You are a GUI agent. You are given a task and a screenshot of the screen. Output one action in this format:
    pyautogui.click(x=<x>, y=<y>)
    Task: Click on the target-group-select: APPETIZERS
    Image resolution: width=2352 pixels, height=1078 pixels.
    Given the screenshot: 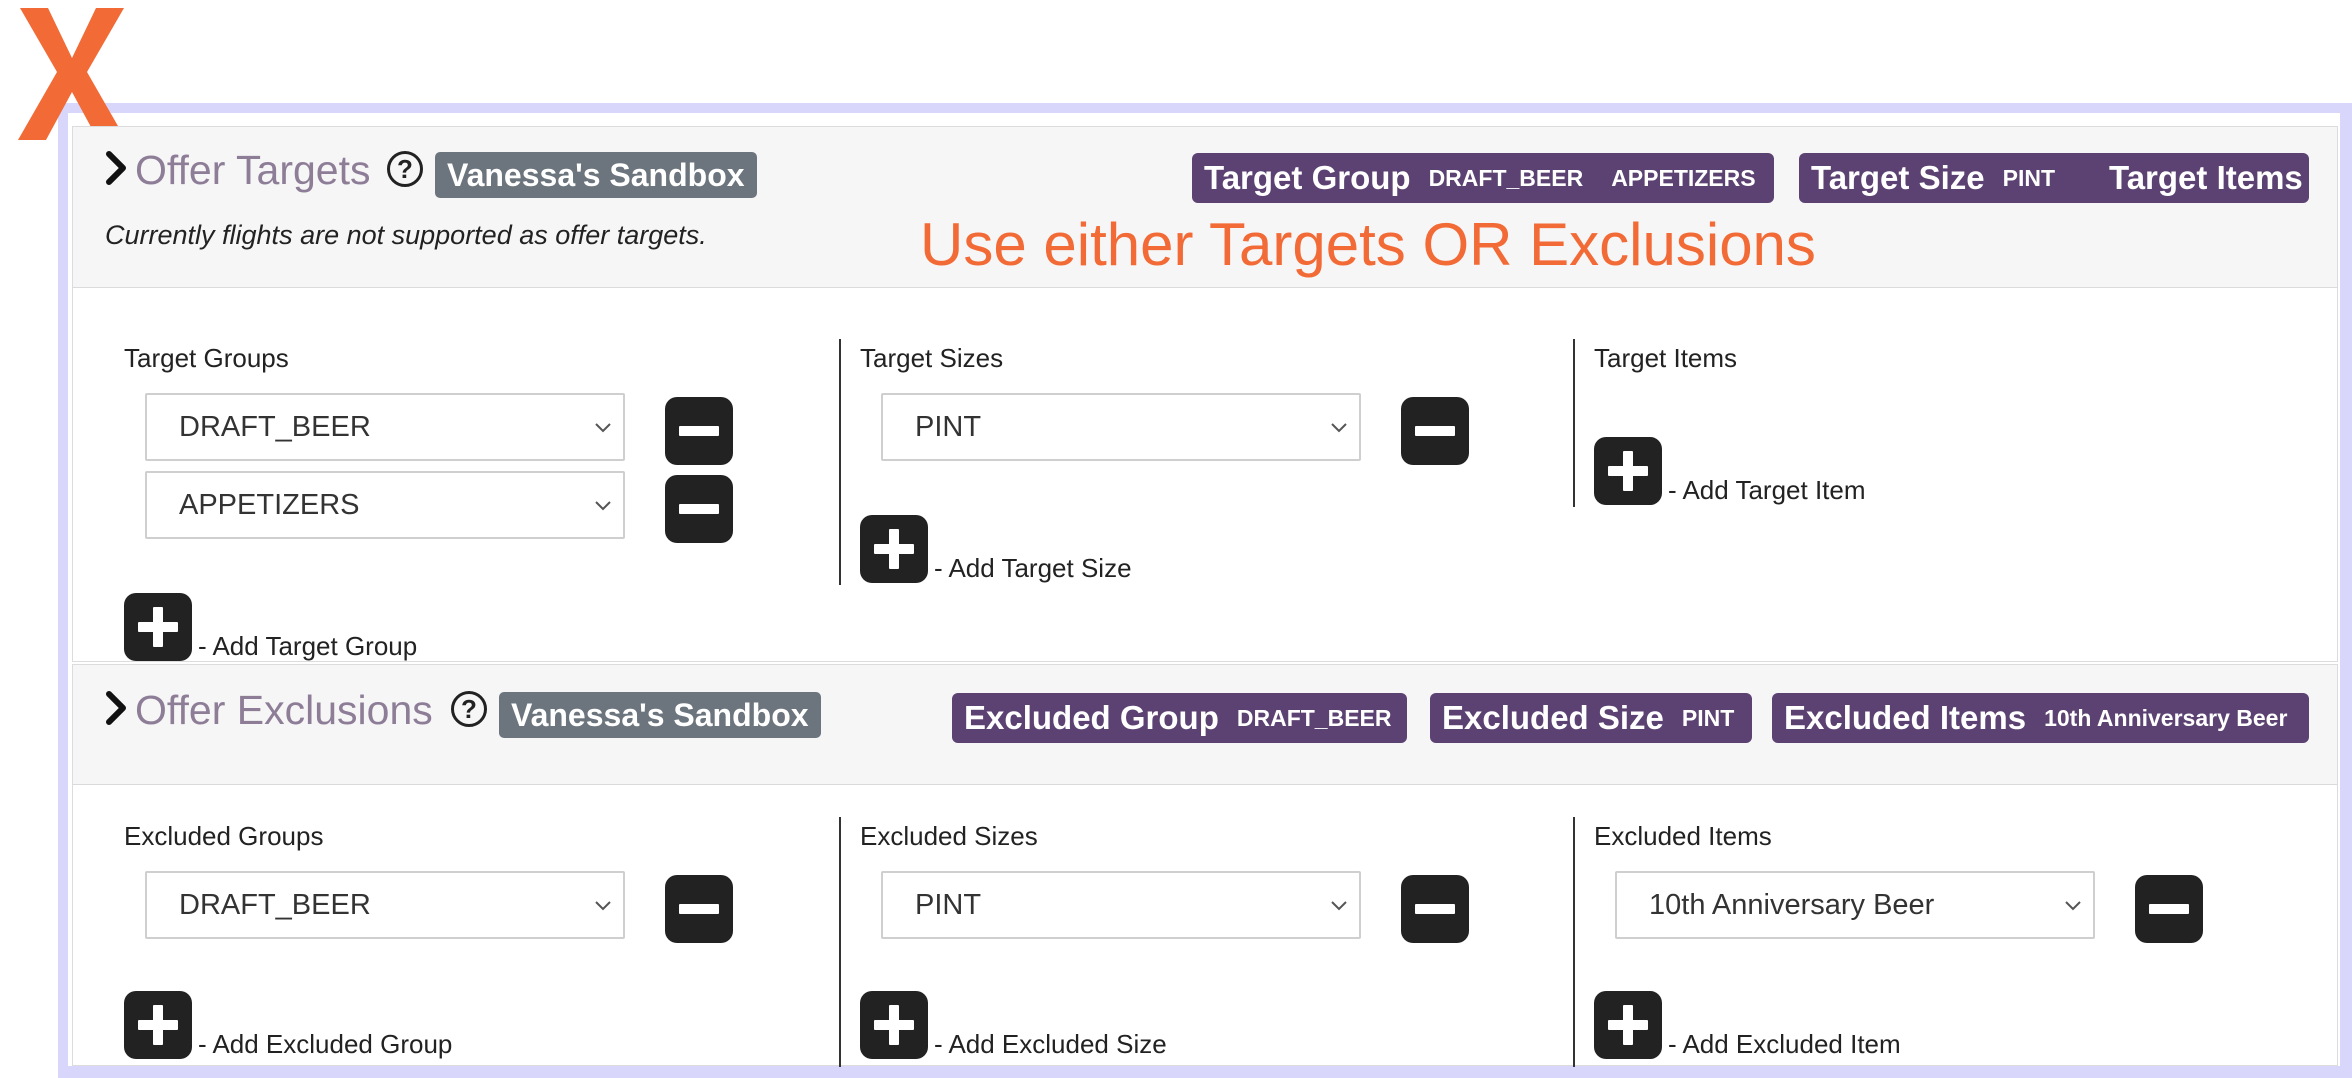 What is the action you would take?
    pyautogui.click(x=385, y=505)
    